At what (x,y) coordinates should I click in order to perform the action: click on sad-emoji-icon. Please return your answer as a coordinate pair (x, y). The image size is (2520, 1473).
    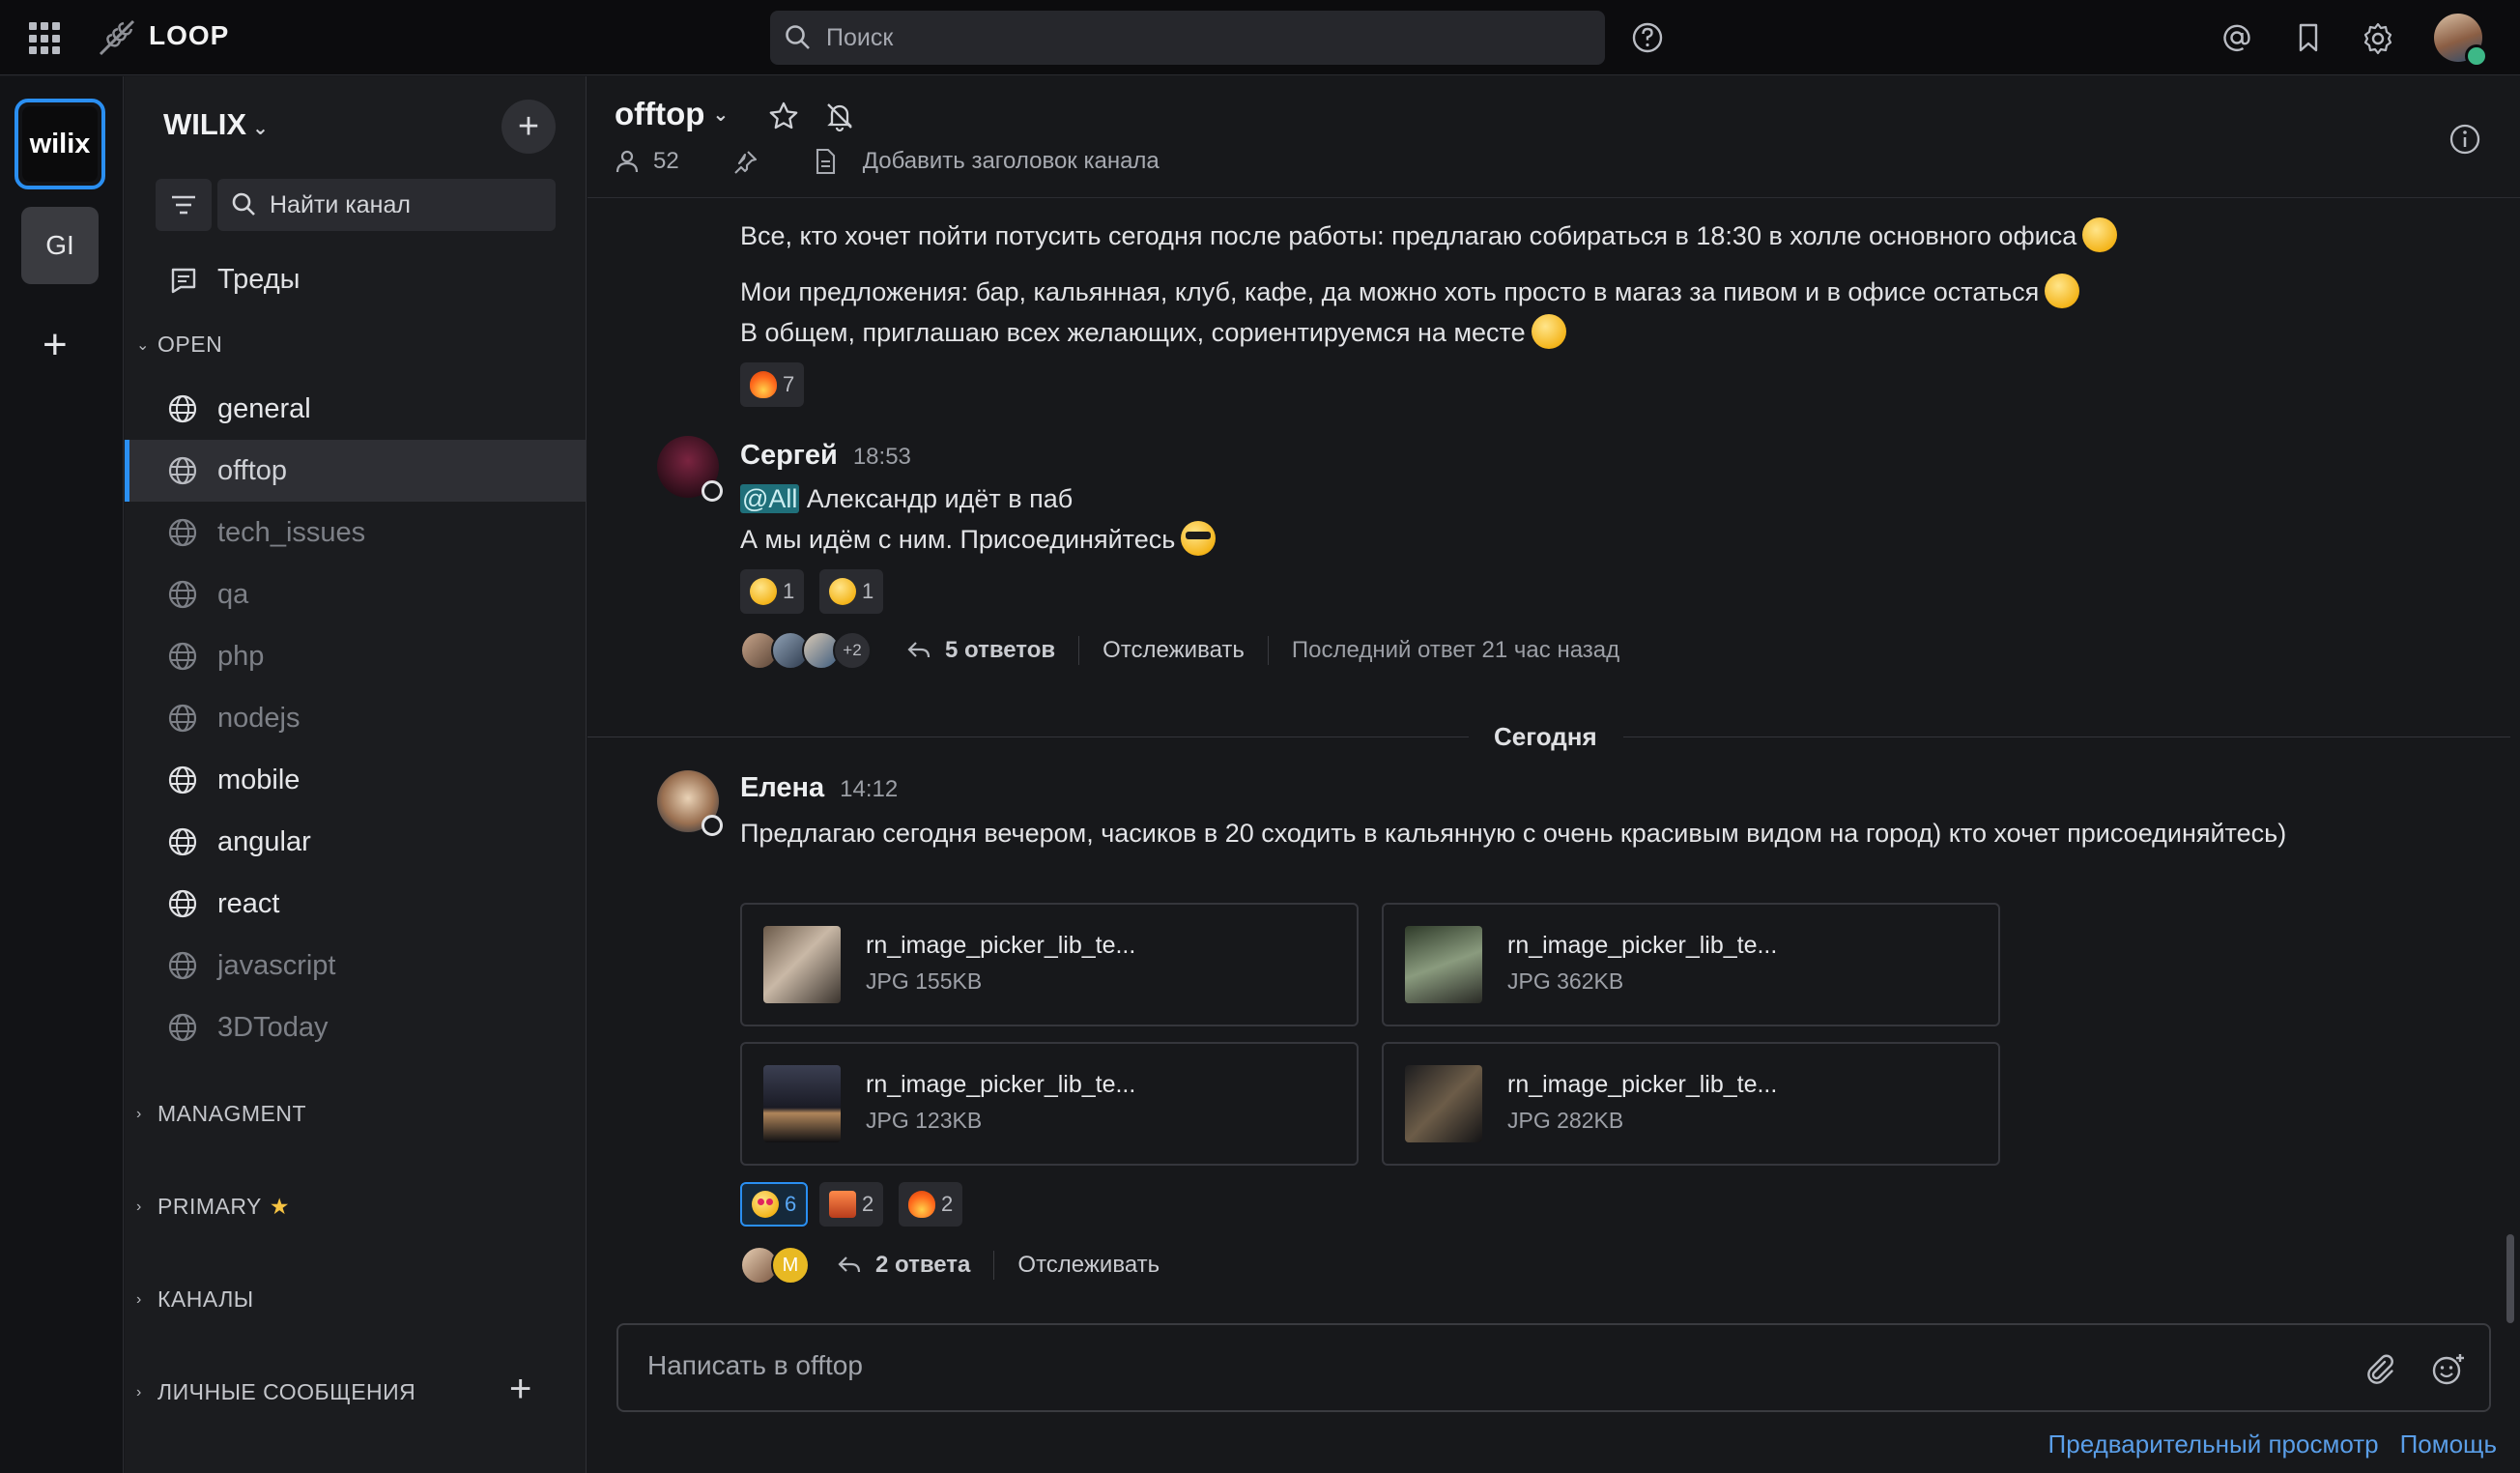
    Looking at the image, I should click on (843, 591).